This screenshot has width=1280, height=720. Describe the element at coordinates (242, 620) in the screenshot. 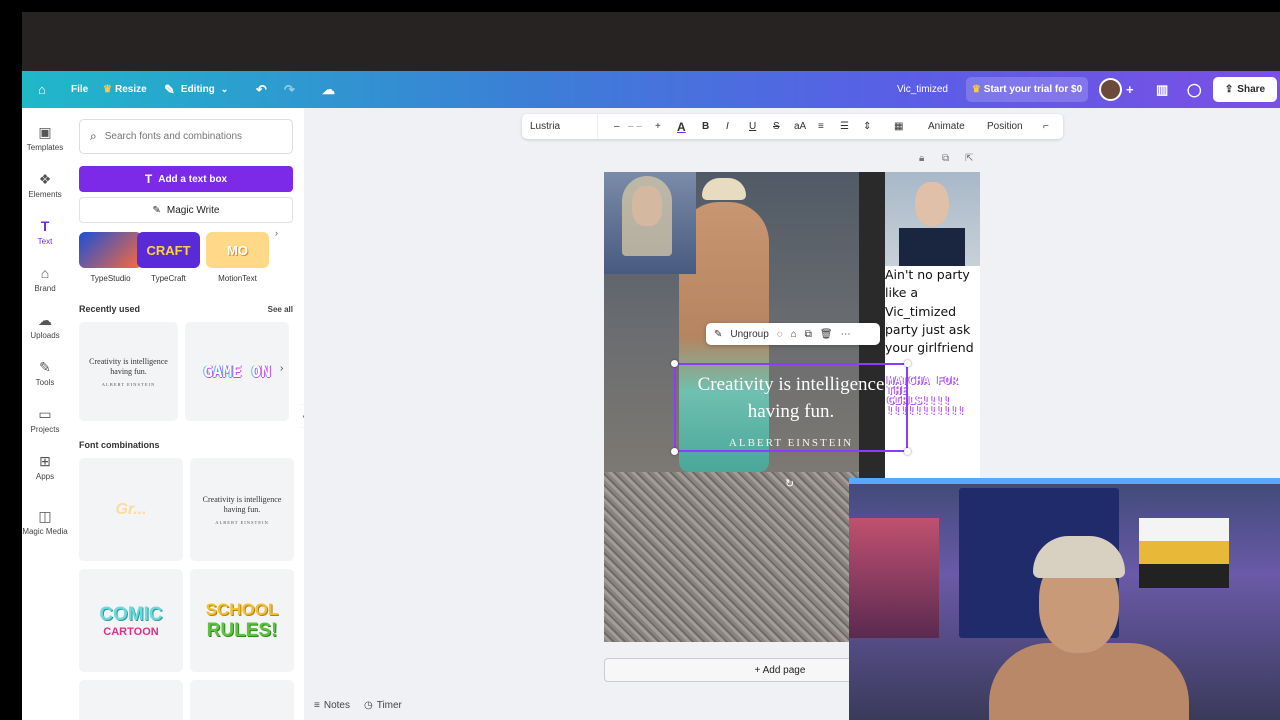

I see `combo-card-school: SCHOOL RULES!` at that location.